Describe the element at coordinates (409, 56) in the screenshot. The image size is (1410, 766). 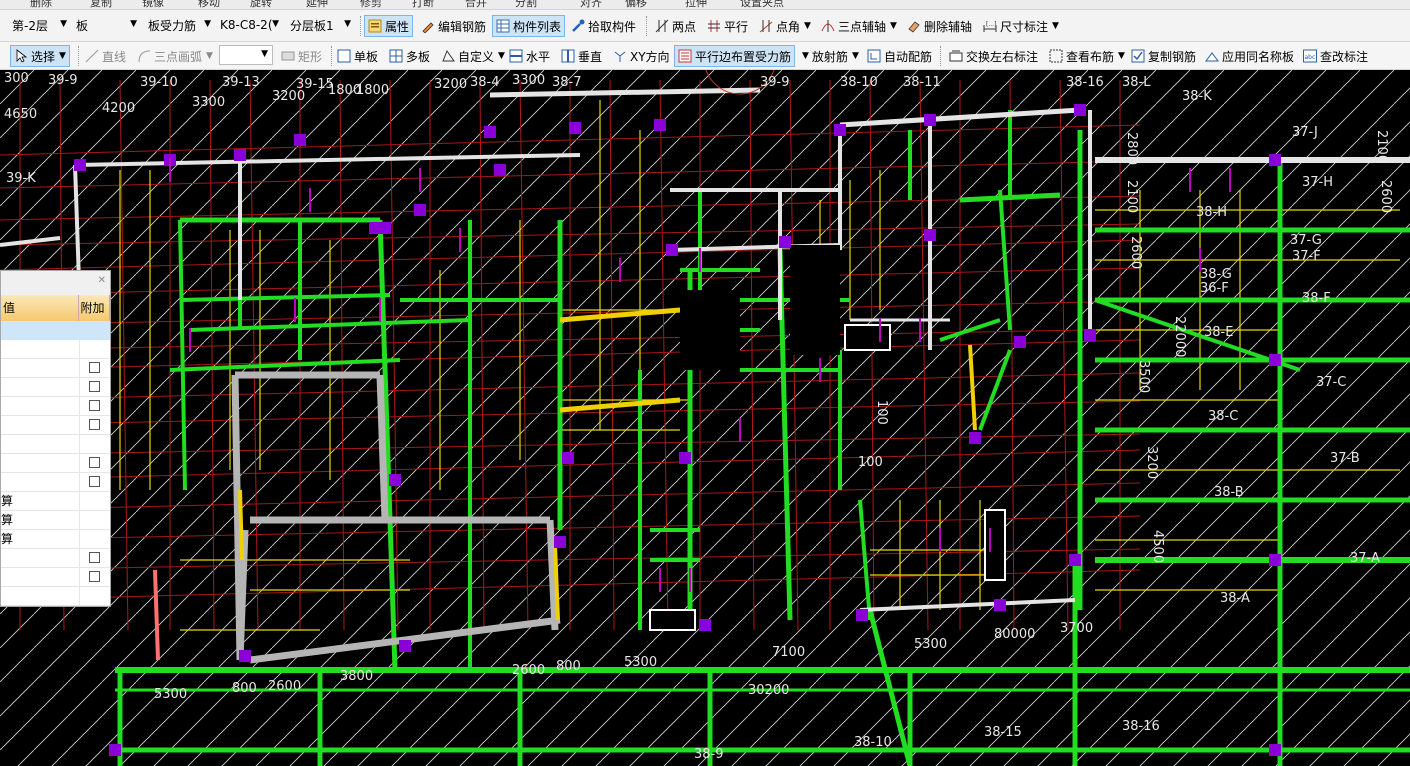
I see `multi-board-button: 多板` at that location.